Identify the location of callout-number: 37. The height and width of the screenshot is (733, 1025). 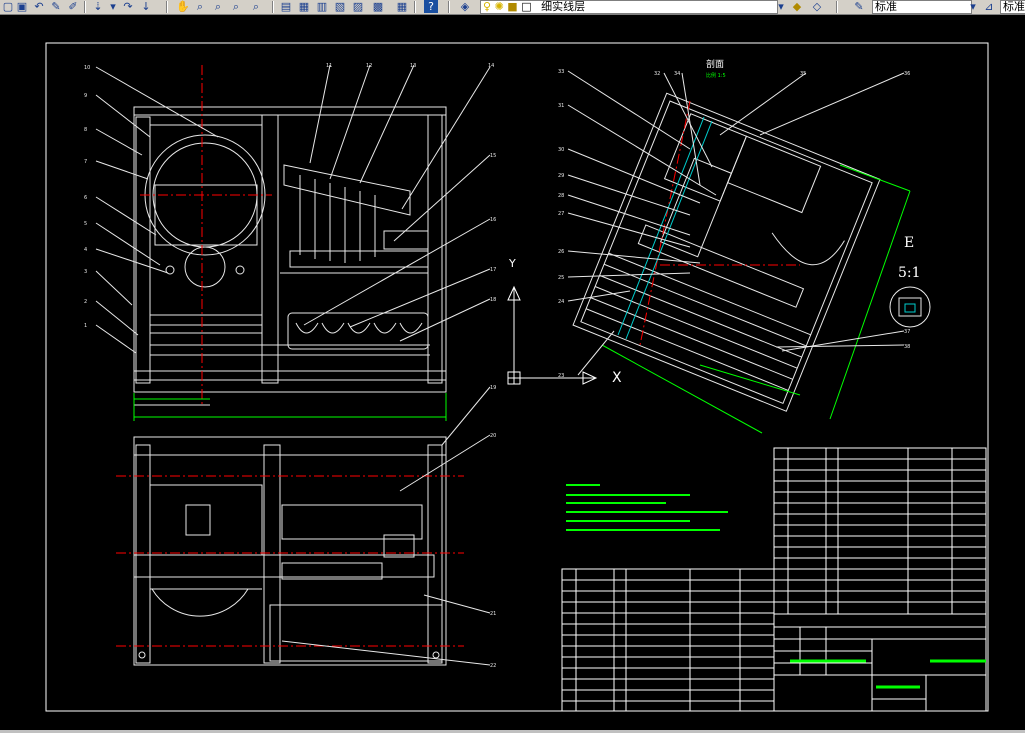
(907, 332).